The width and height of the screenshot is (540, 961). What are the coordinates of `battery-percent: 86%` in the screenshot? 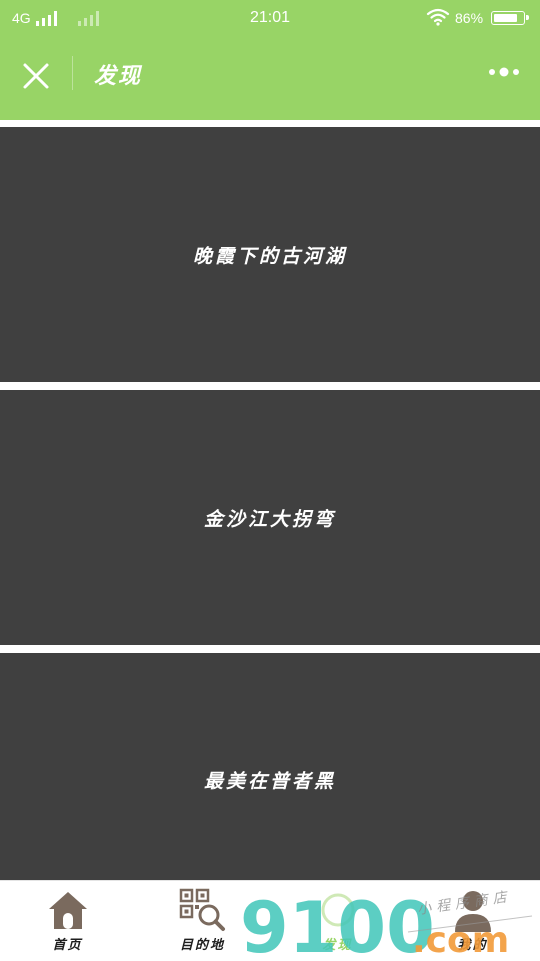 It's located at (469, 18).